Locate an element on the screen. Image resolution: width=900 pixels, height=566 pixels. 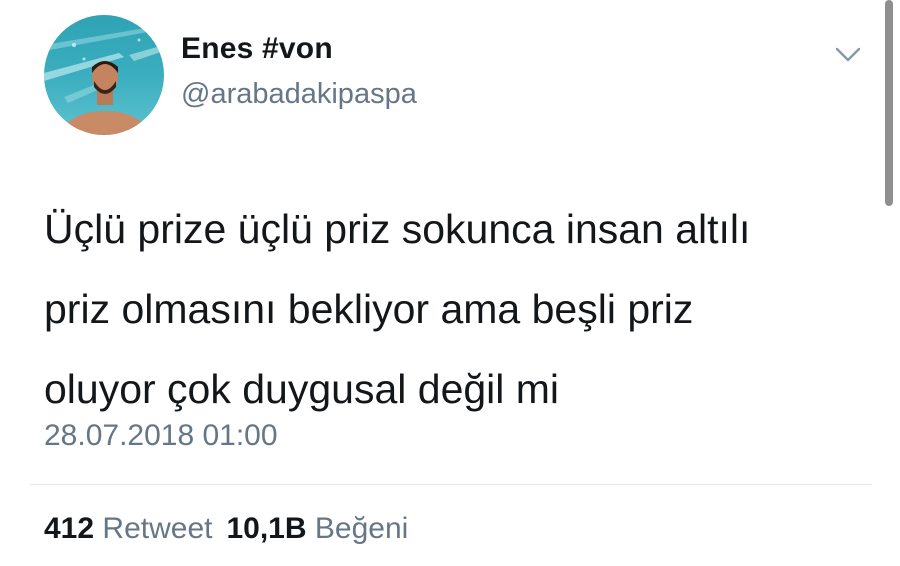
avatar is located at coordinates (104, 75).